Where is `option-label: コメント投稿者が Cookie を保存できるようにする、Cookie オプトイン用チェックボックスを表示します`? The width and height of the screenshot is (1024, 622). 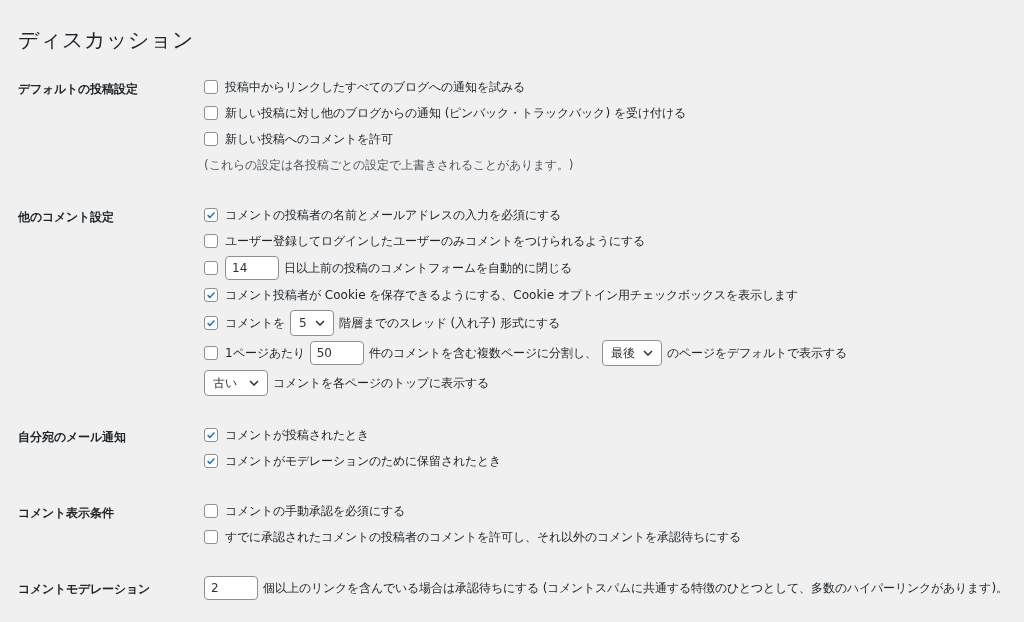 option-label: コメント投稿者が Cookie を保存できるようにする、Cookie オプトイン用チェックボックスを表示します is located at coordinates (511, 295).